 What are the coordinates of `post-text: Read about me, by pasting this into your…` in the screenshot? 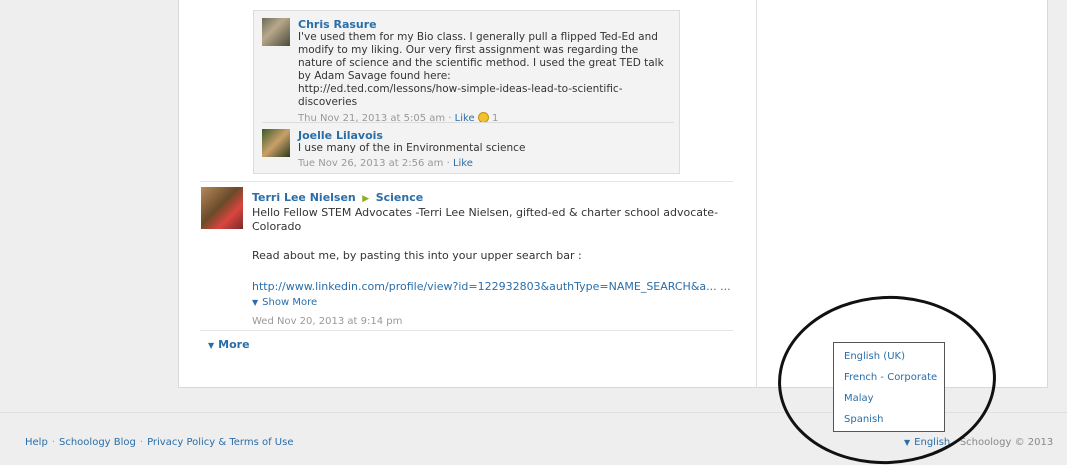 It's located at (417, 255).